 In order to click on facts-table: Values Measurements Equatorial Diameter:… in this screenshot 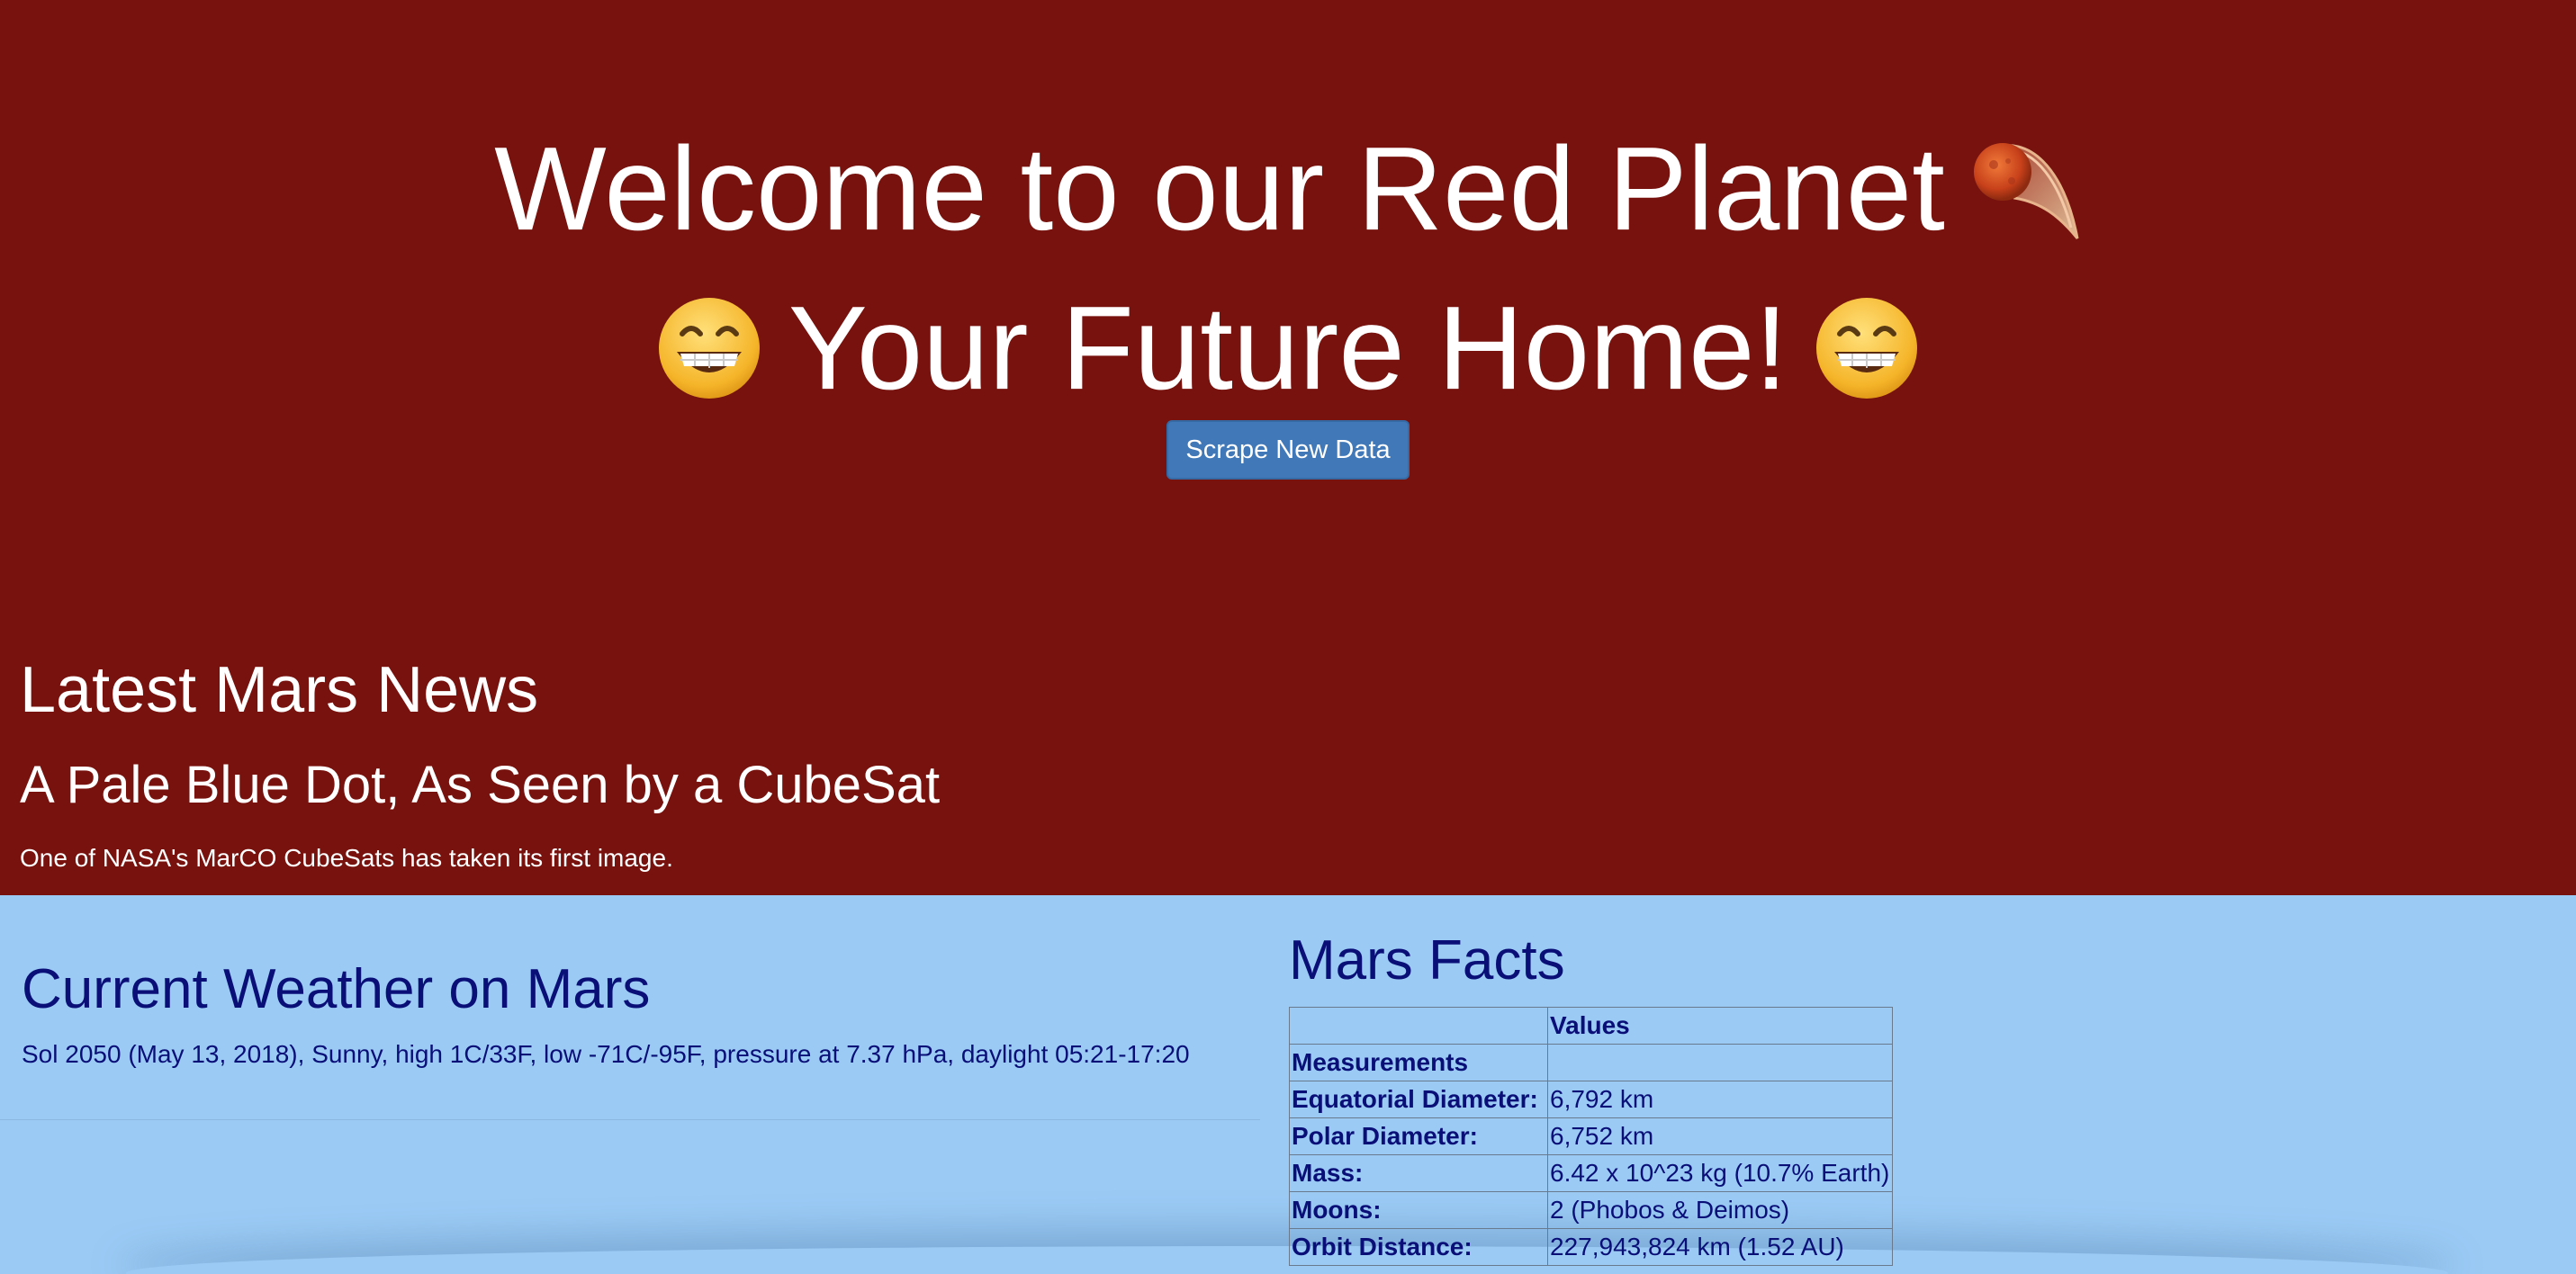, I will do `click(1591, 1136)`.